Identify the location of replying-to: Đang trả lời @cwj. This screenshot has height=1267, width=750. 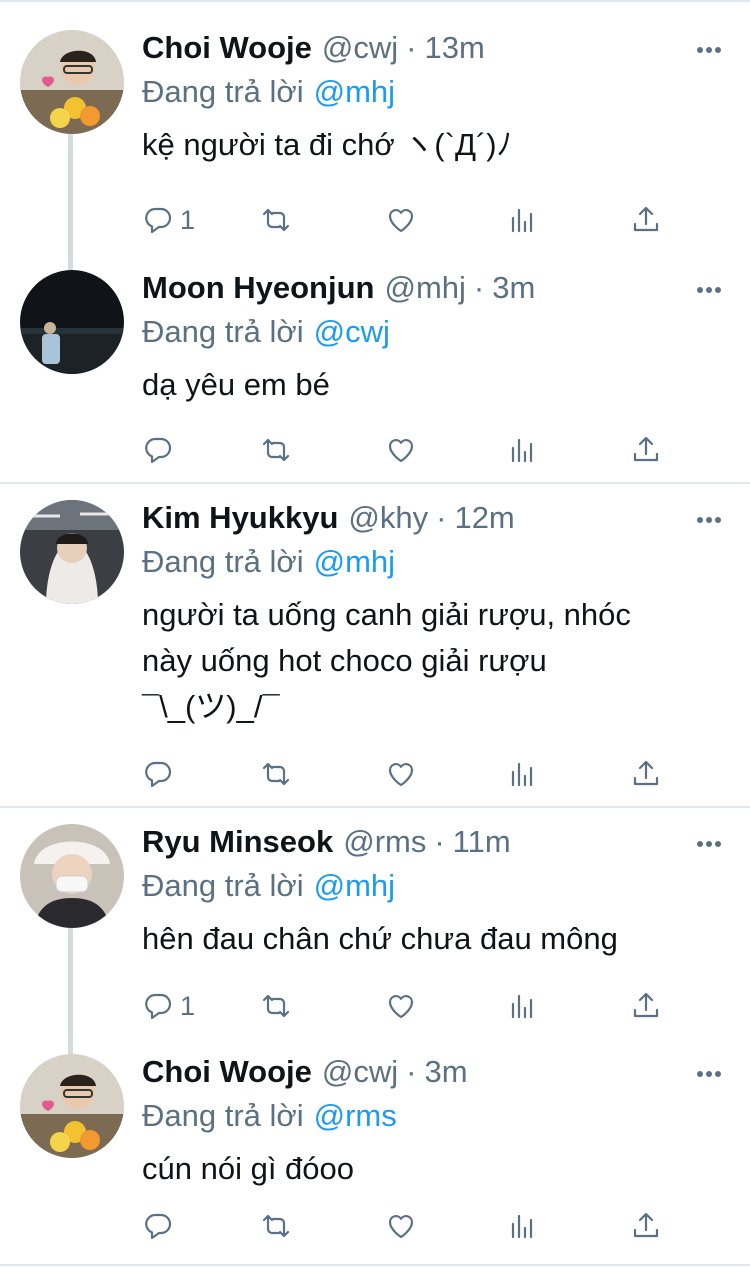
(266, 332).